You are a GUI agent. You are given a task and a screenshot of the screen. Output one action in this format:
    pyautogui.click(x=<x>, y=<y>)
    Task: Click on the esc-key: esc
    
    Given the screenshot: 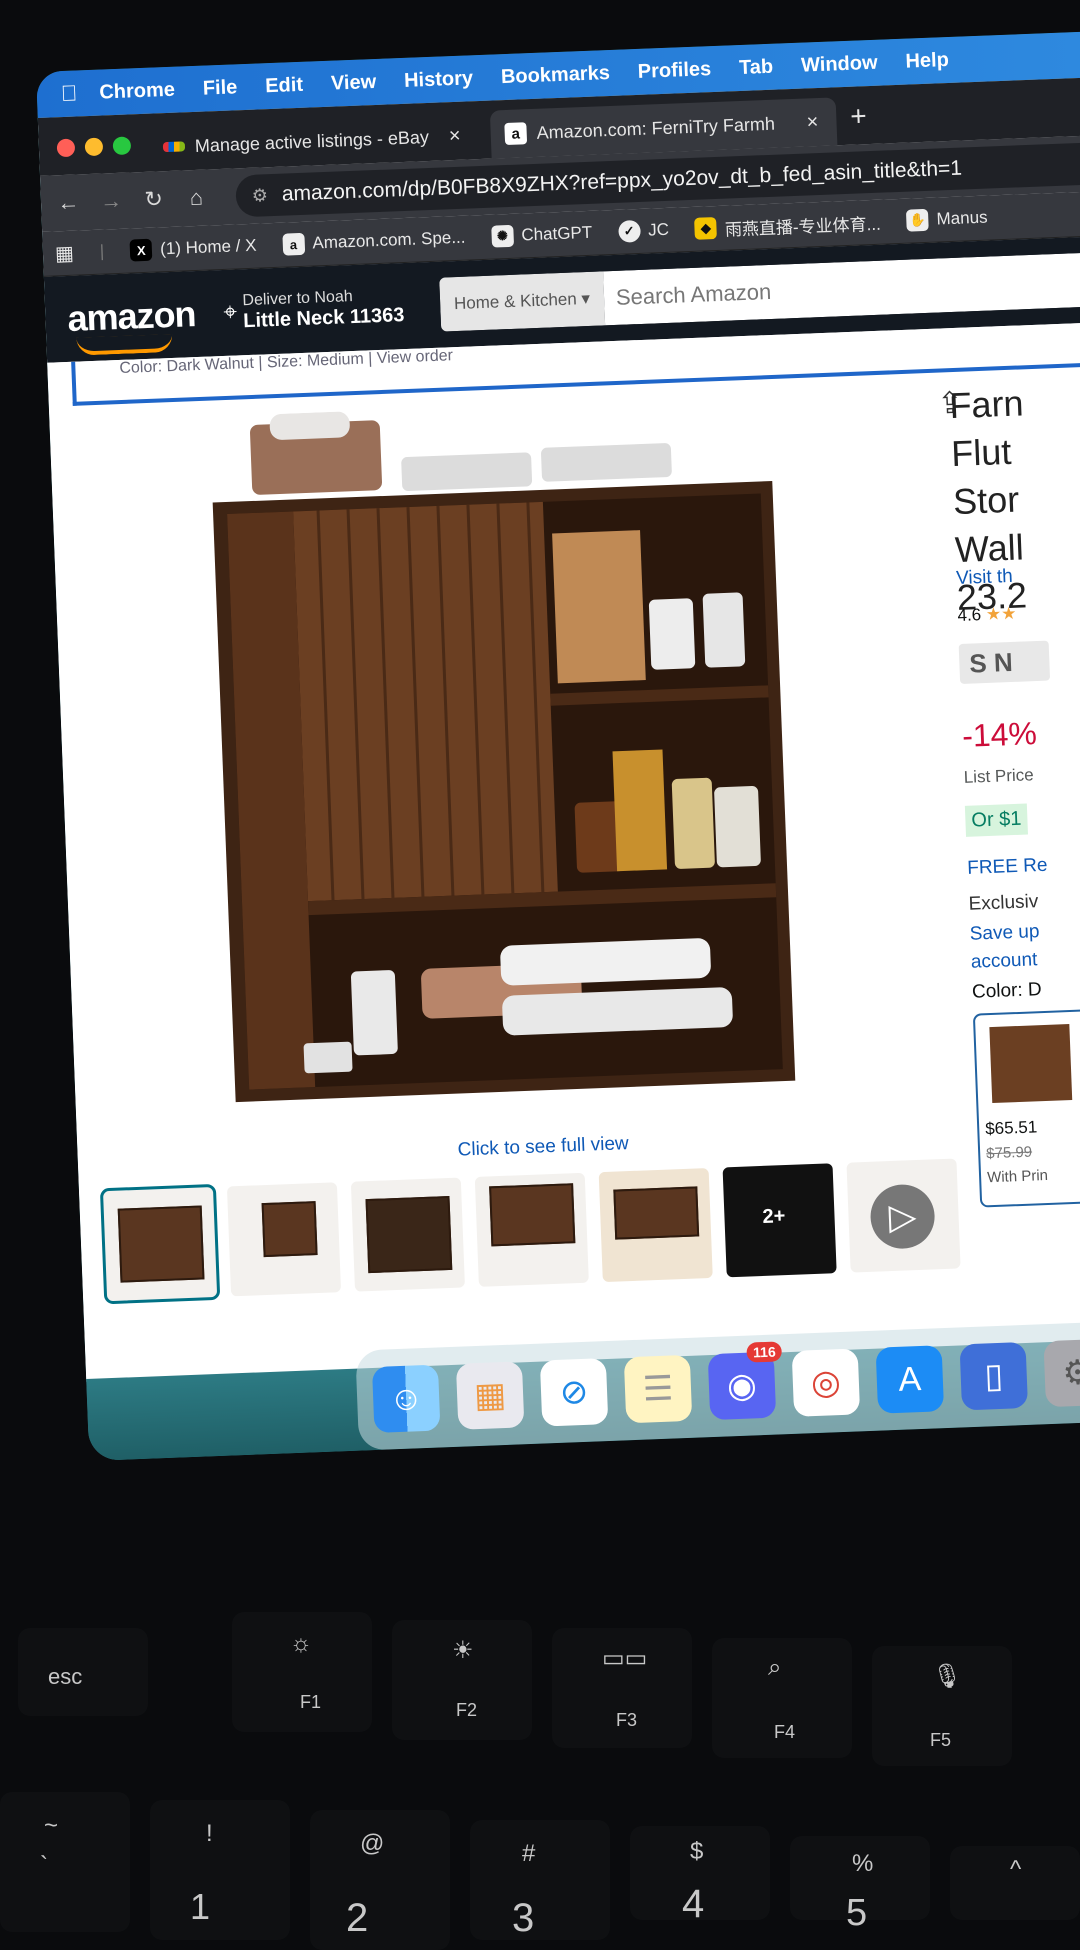 What is the action you would take?
    pyautogui.click(x=83, y=1672)
    